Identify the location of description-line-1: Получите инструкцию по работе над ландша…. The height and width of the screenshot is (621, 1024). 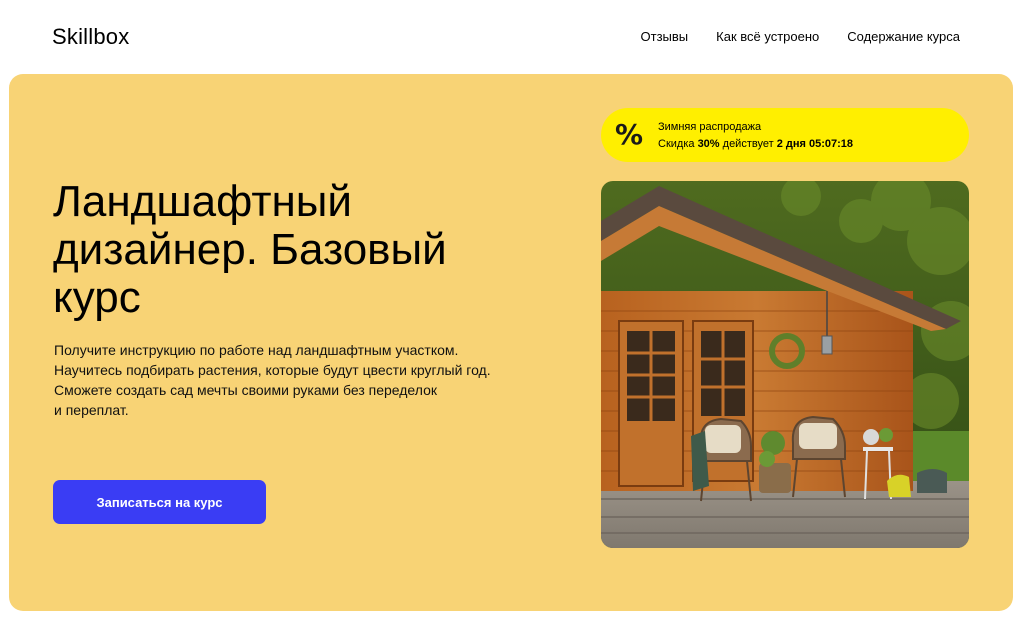
(256, 350).